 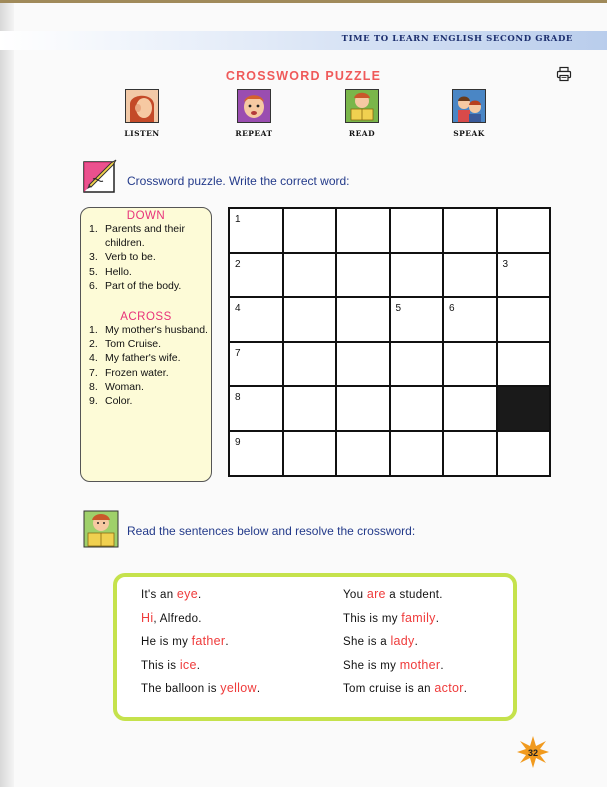 I want to click on listen-icon, so click(x=142, y=106).